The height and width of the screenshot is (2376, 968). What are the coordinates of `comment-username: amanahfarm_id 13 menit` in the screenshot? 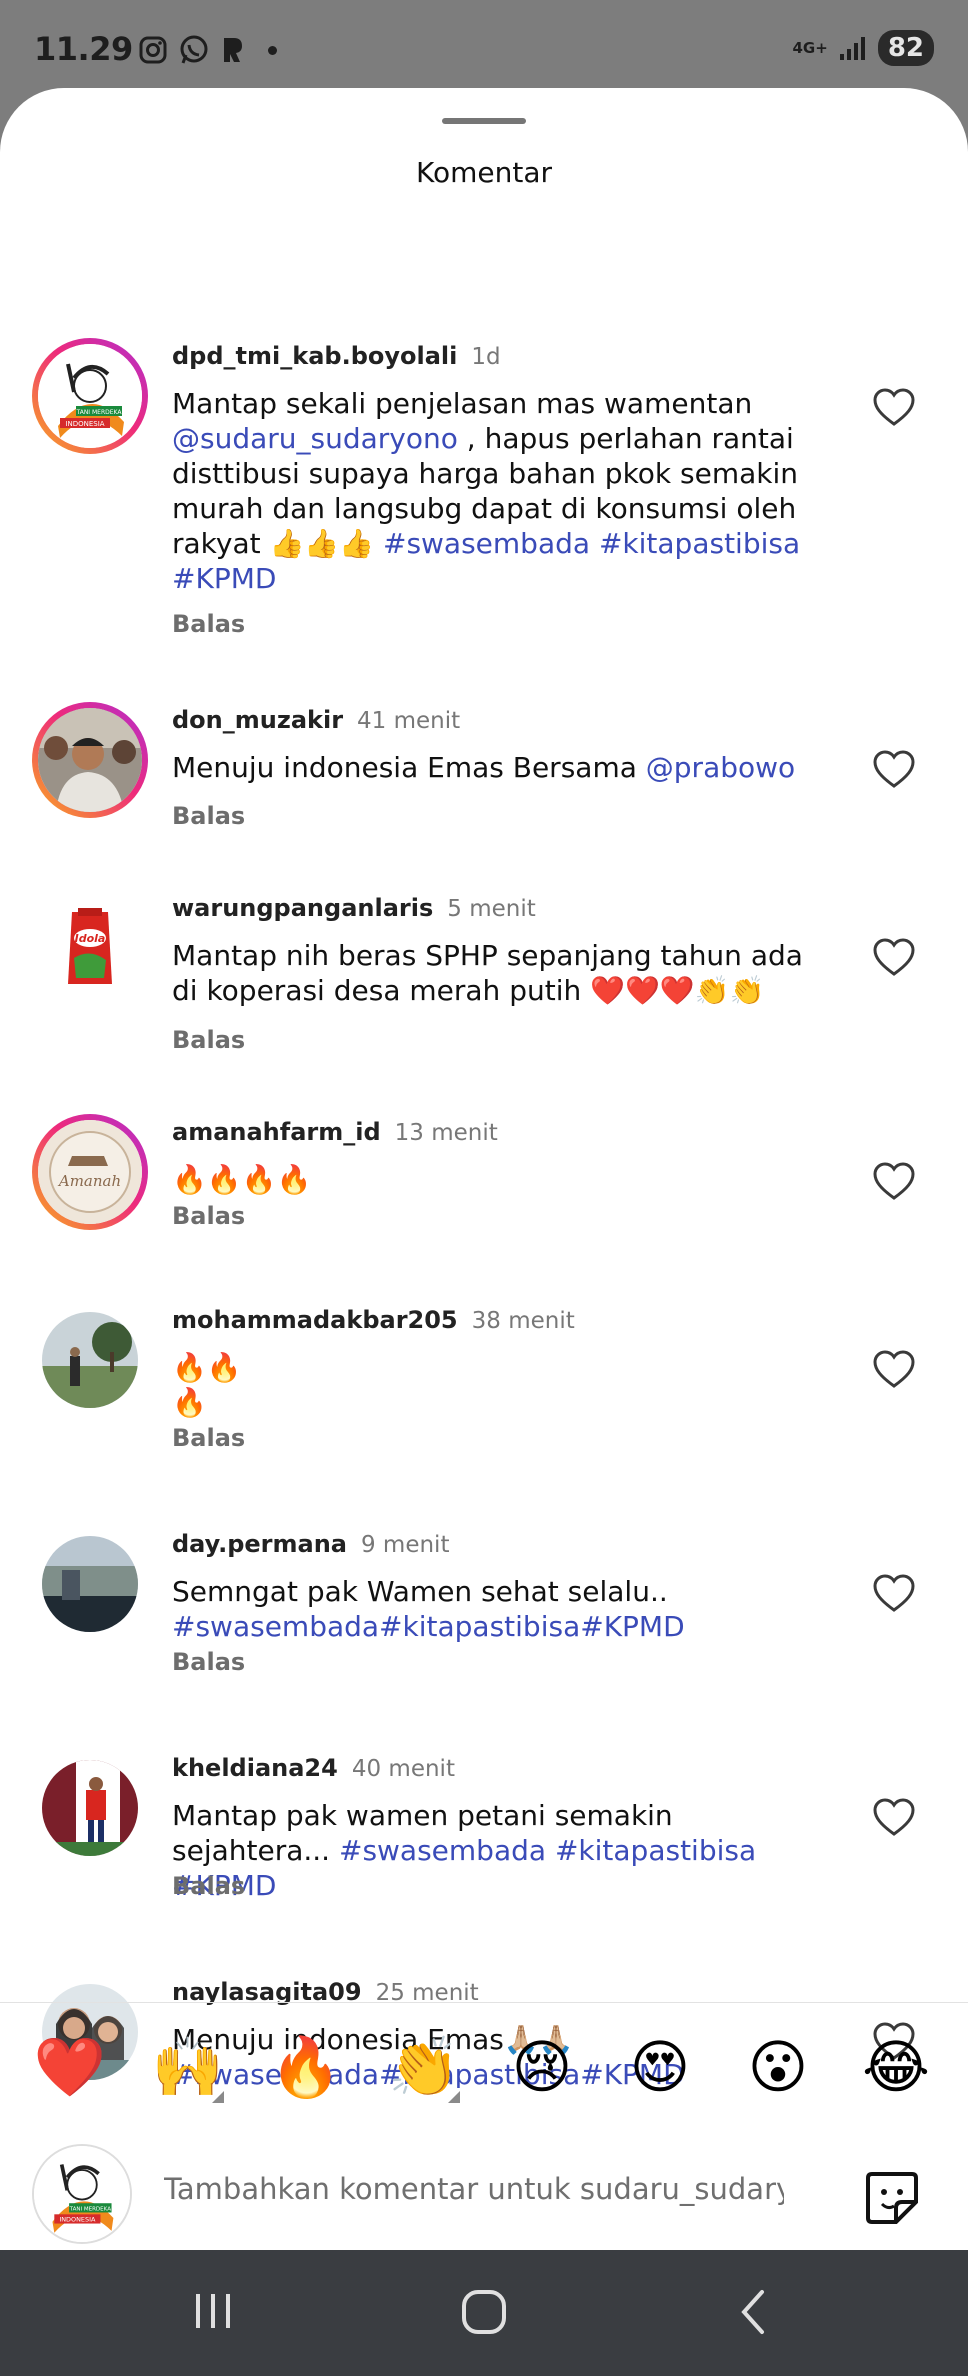 It's located at (335, 1132).